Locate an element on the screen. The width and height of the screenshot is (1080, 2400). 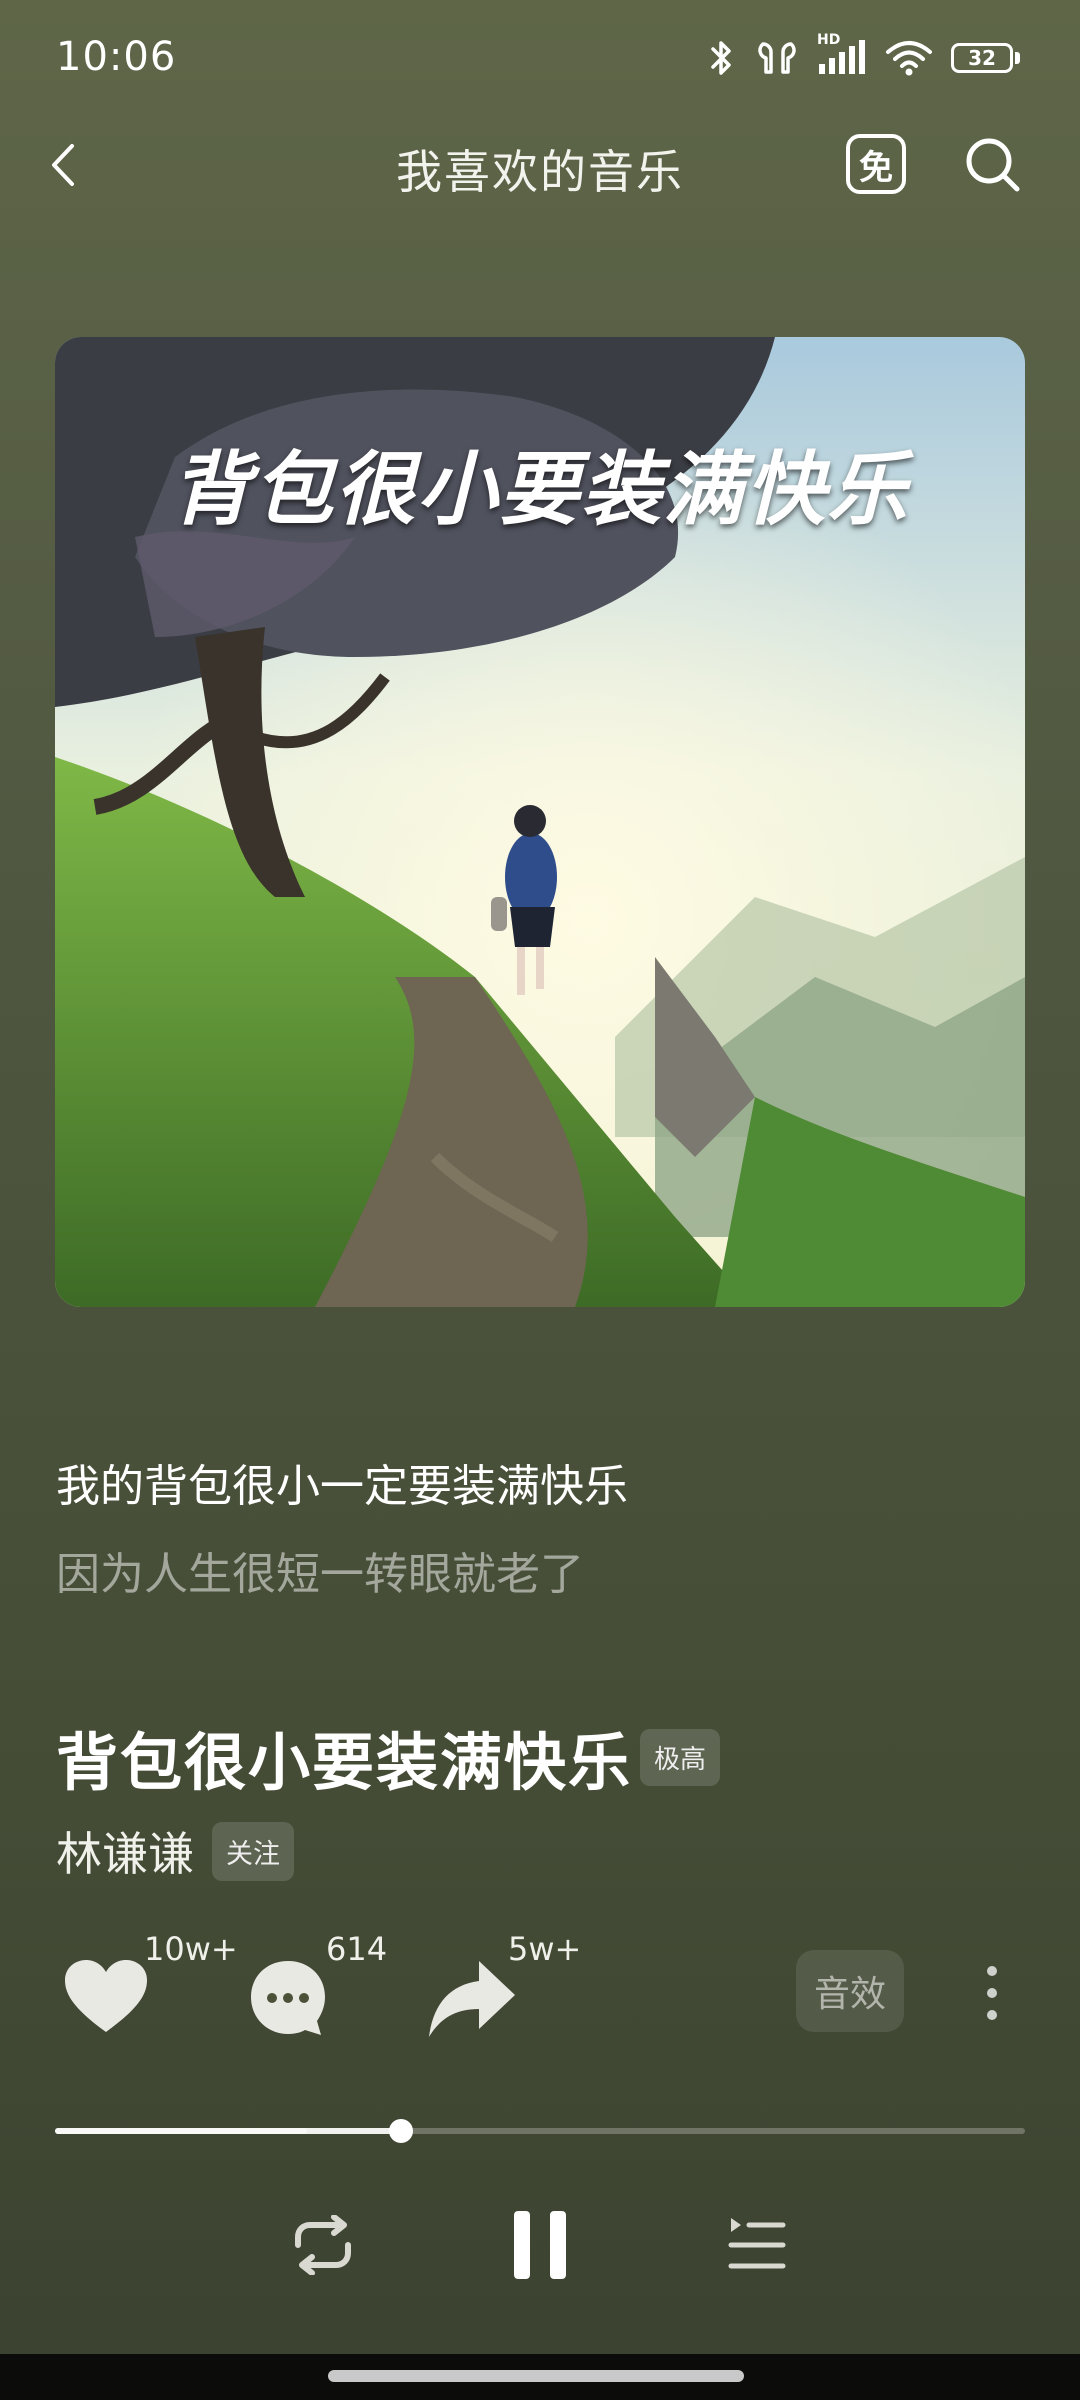
comment-count: 614 is located at coordinates (357, 1949).